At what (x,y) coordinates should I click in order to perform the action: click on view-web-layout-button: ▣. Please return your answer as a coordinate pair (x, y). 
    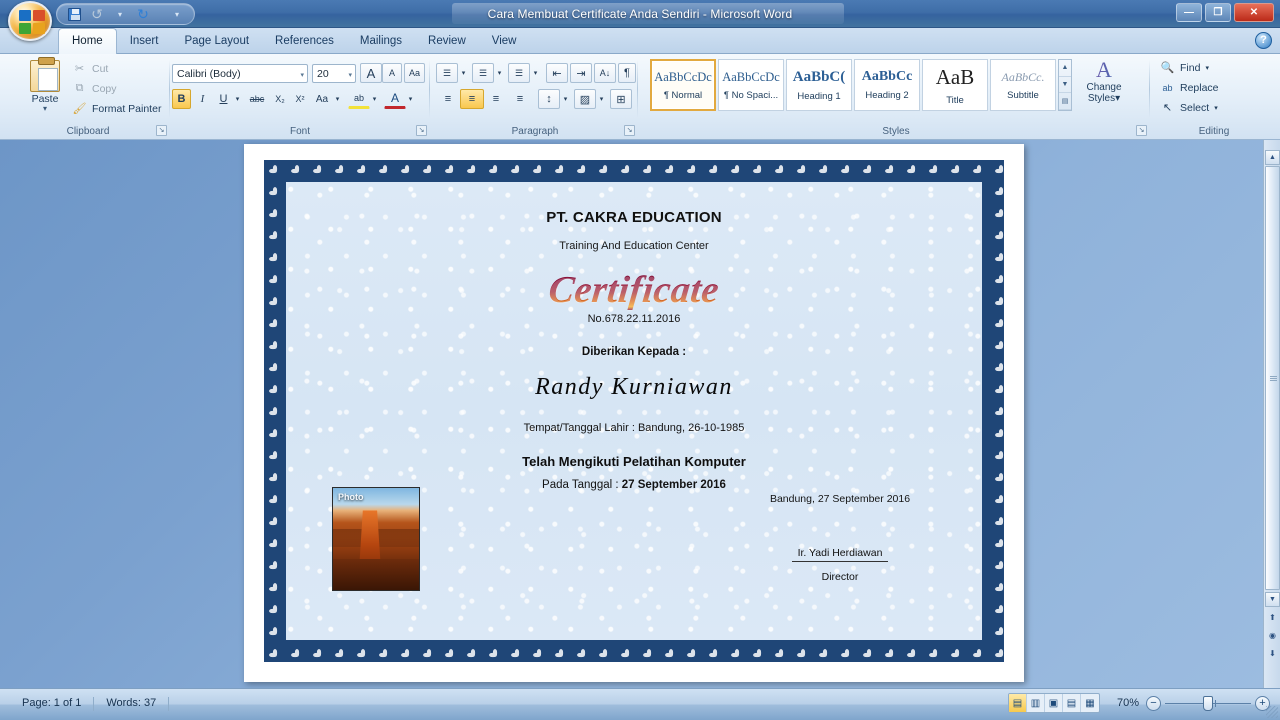
    Looking at the image, I should click on (1054, 703).